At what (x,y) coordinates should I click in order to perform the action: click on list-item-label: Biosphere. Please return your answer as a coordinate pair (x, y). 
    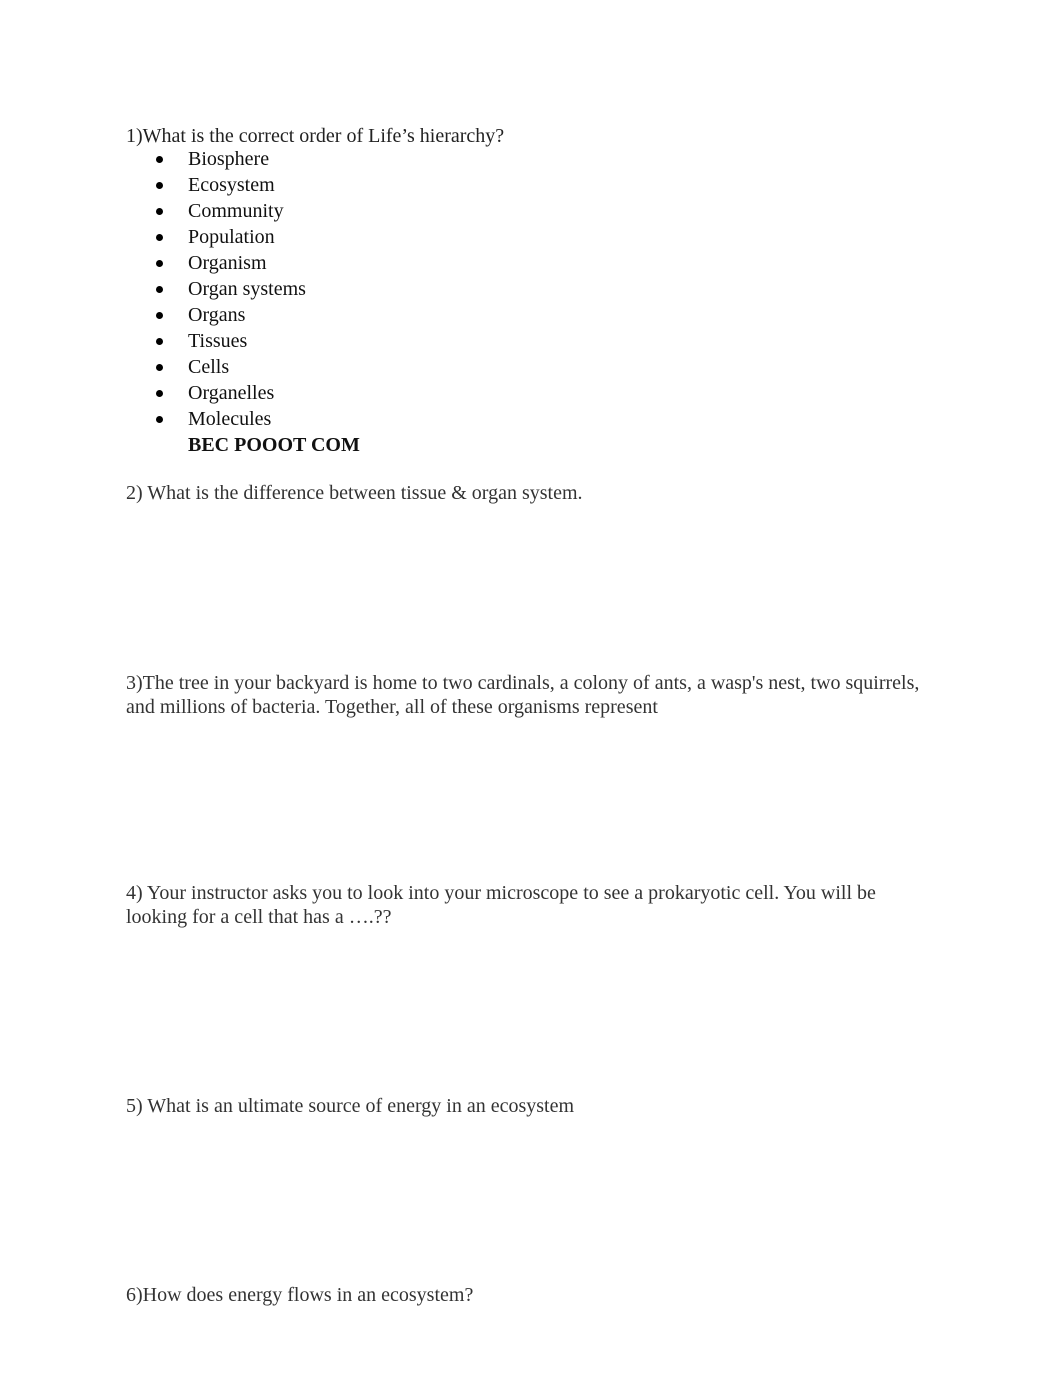
    Looking at the image, I should click on (229, 159).